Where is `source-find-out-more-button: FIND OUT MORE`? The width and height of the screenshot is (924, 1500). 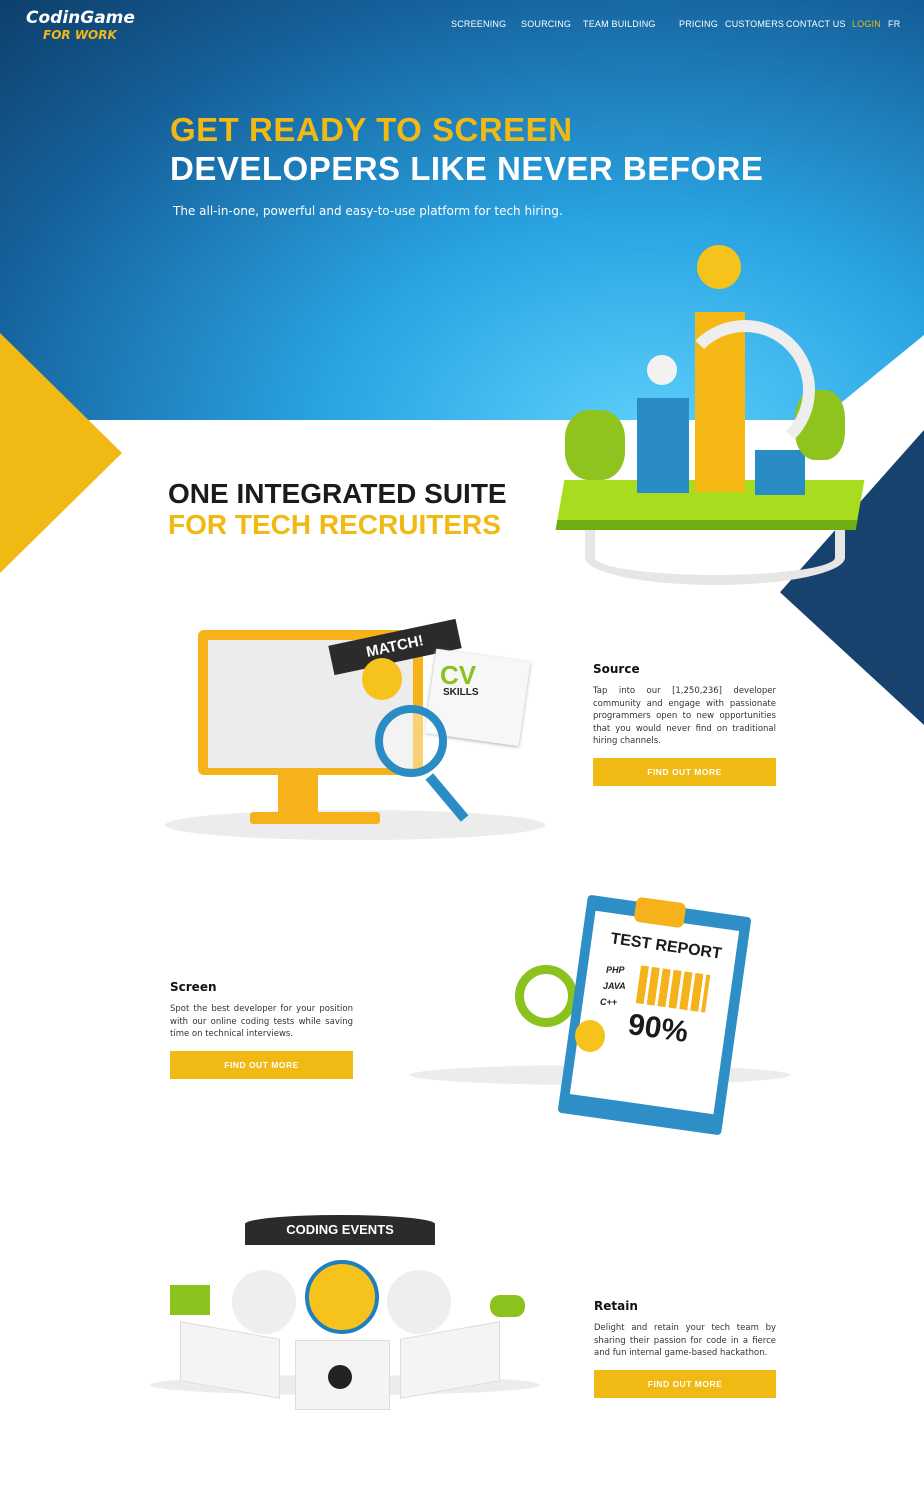
source-find-out-more-button: FIND OUT MORE is located at coordinates (684, 771).